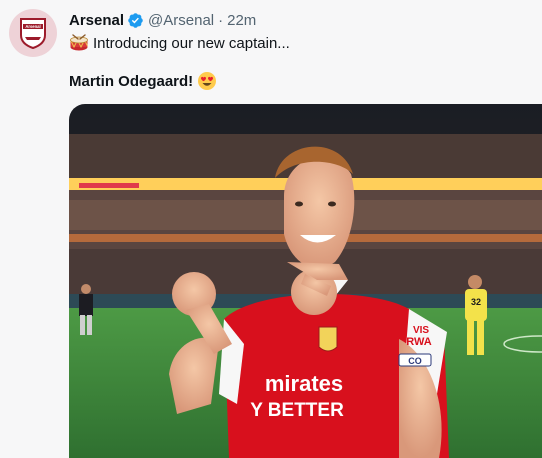 The image size is (542, 458). I want to click on heart-eyes-emoji-icon, so click(207, 81).